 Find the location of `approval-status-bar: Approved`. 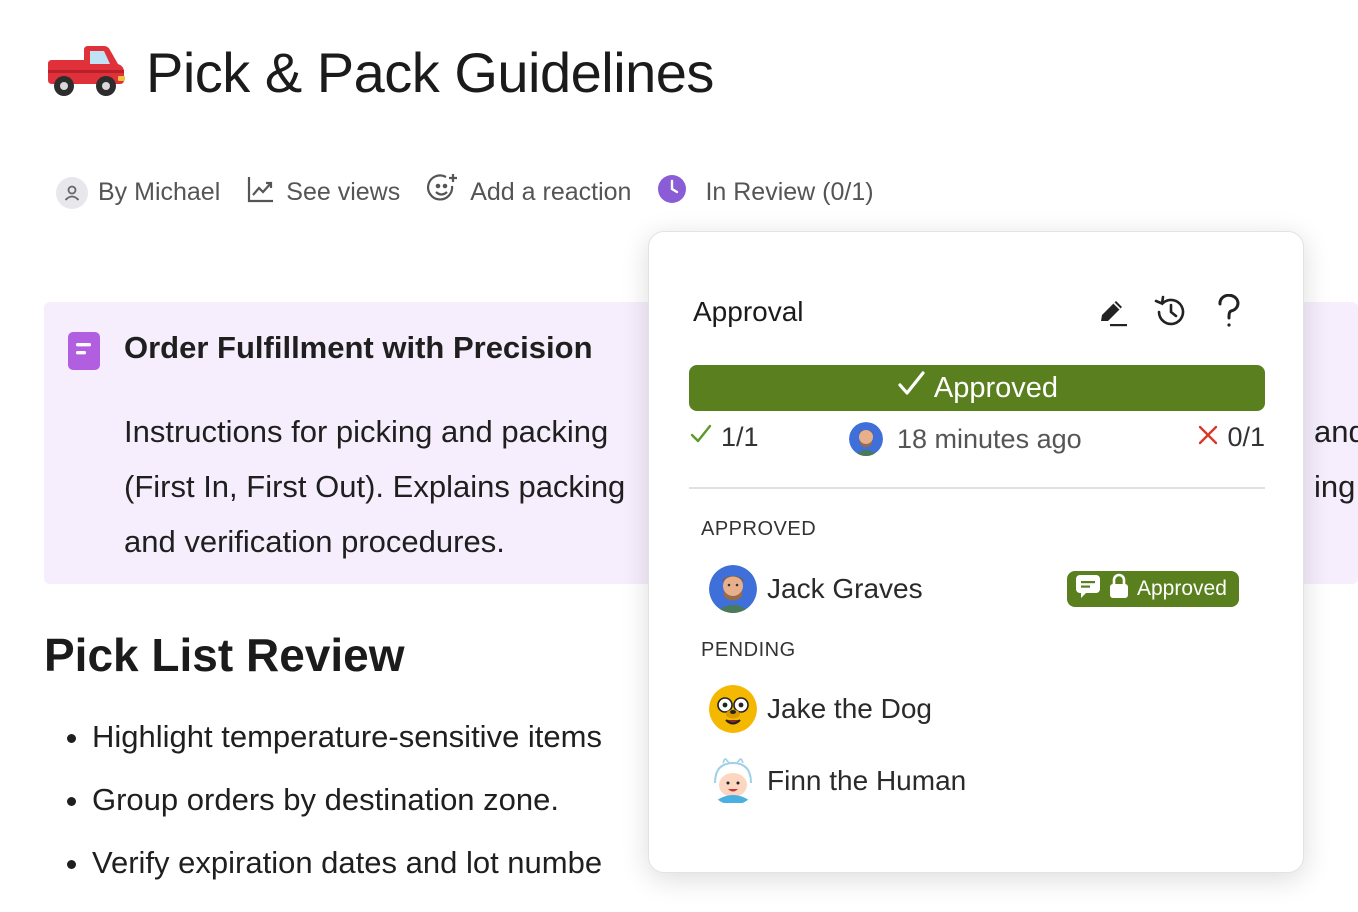

approval-status-bar: Approved is located at coordinates (977, 388).